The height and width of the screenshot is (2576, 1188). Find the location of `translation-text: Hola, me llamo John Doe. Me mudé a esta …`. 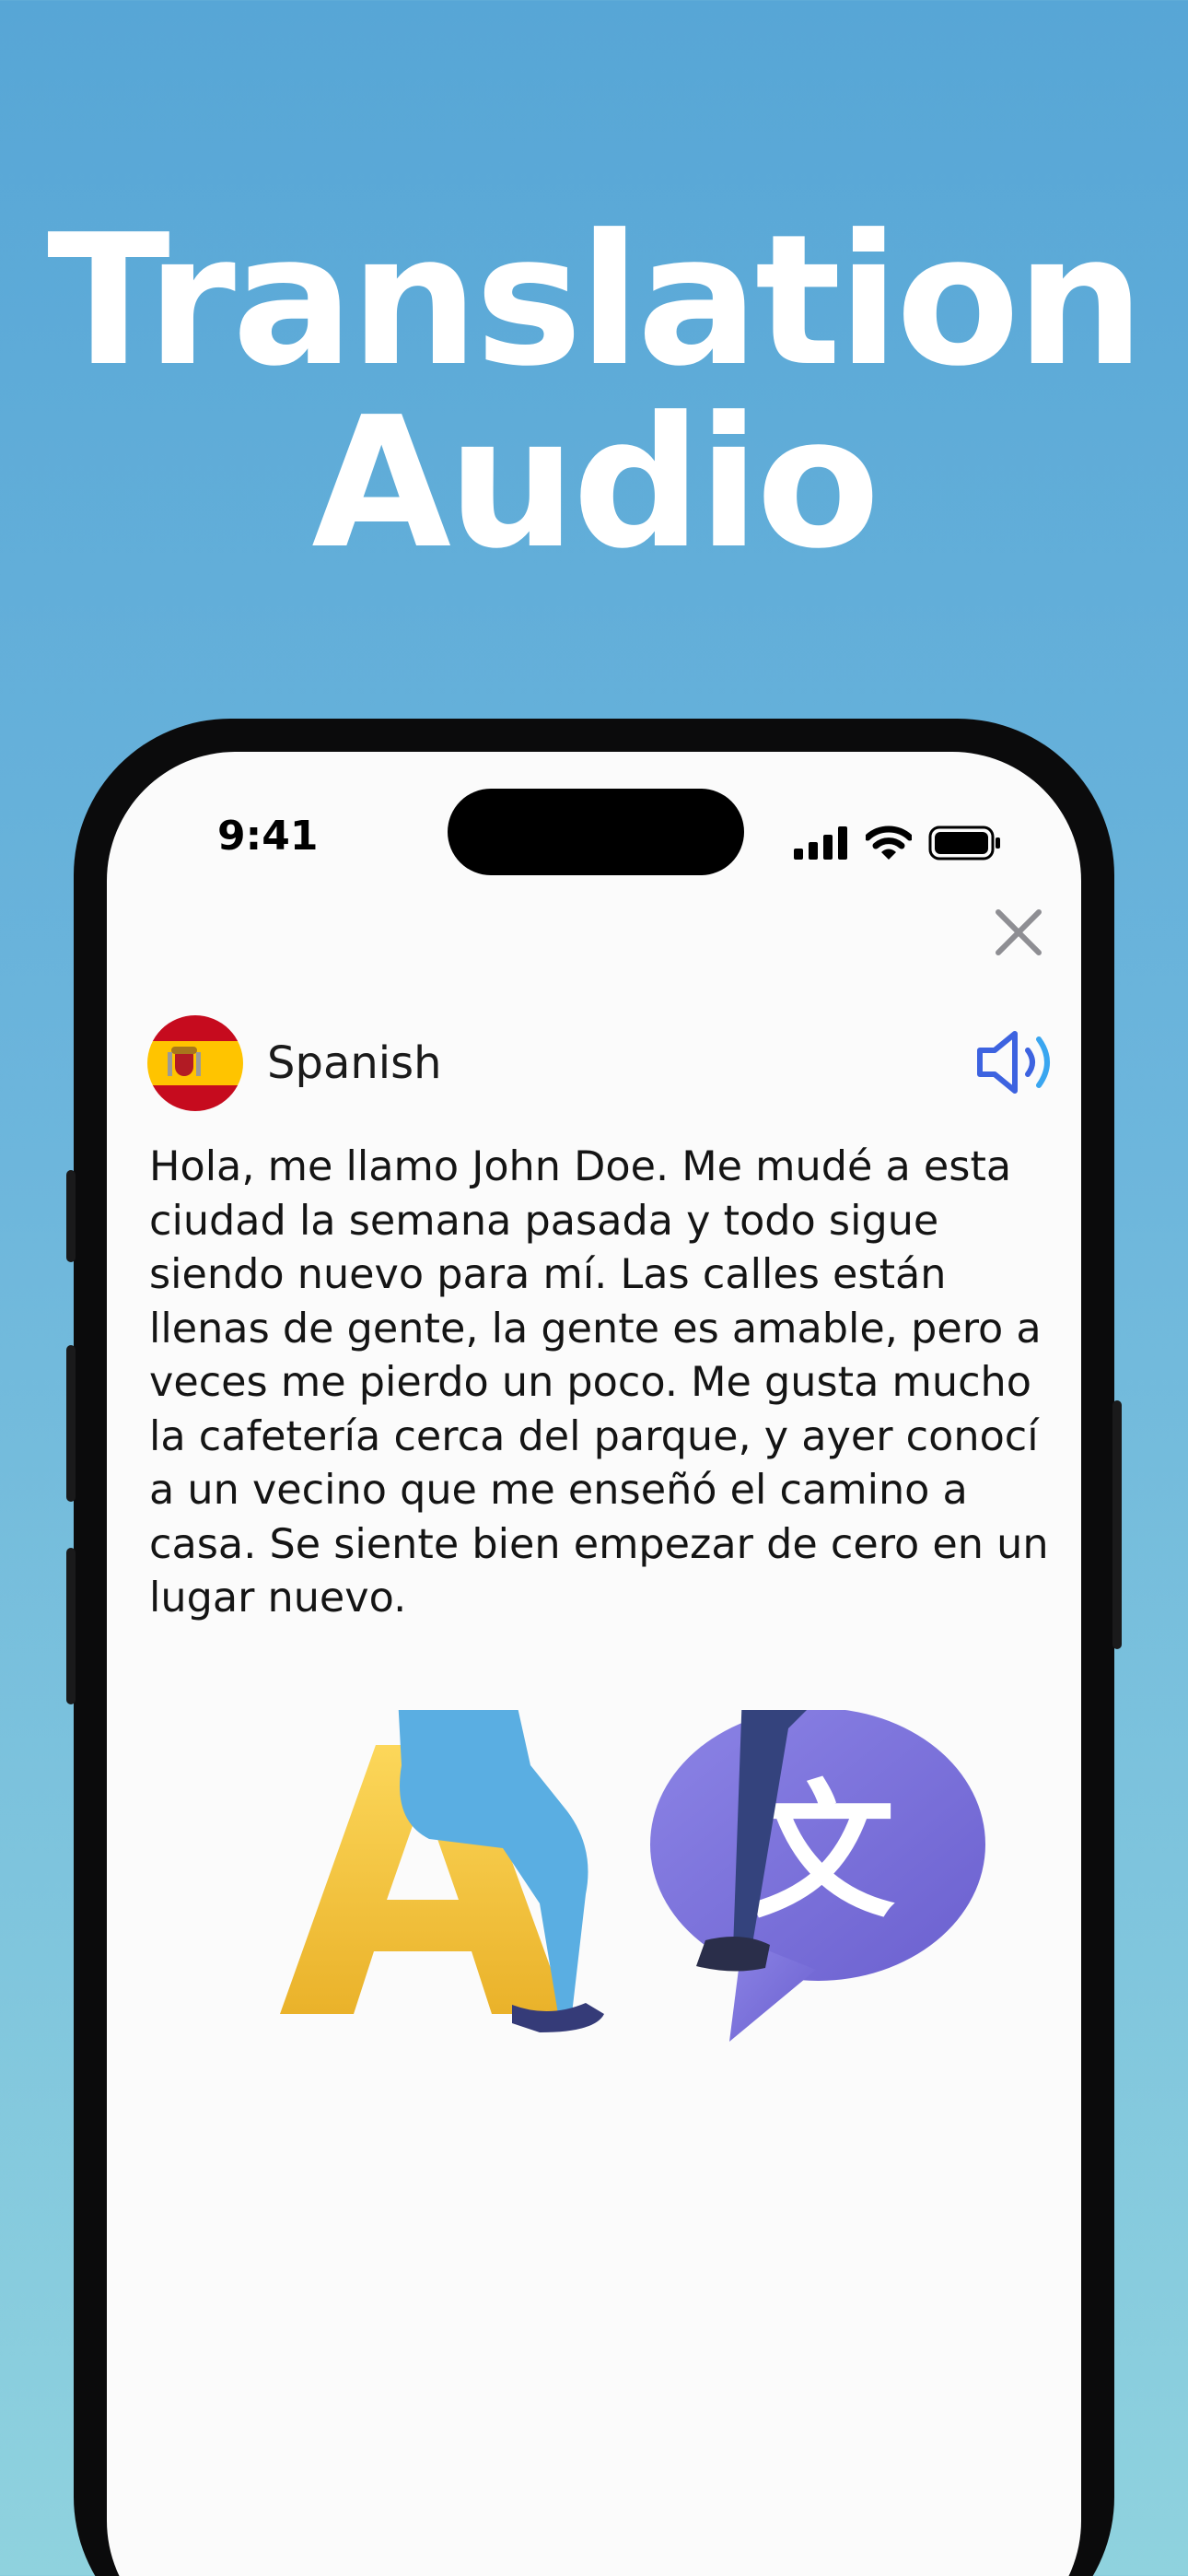

translation-text: Hola, me llamo John Doe. Me mudé a esta … is located at coordinates (599, 1382).